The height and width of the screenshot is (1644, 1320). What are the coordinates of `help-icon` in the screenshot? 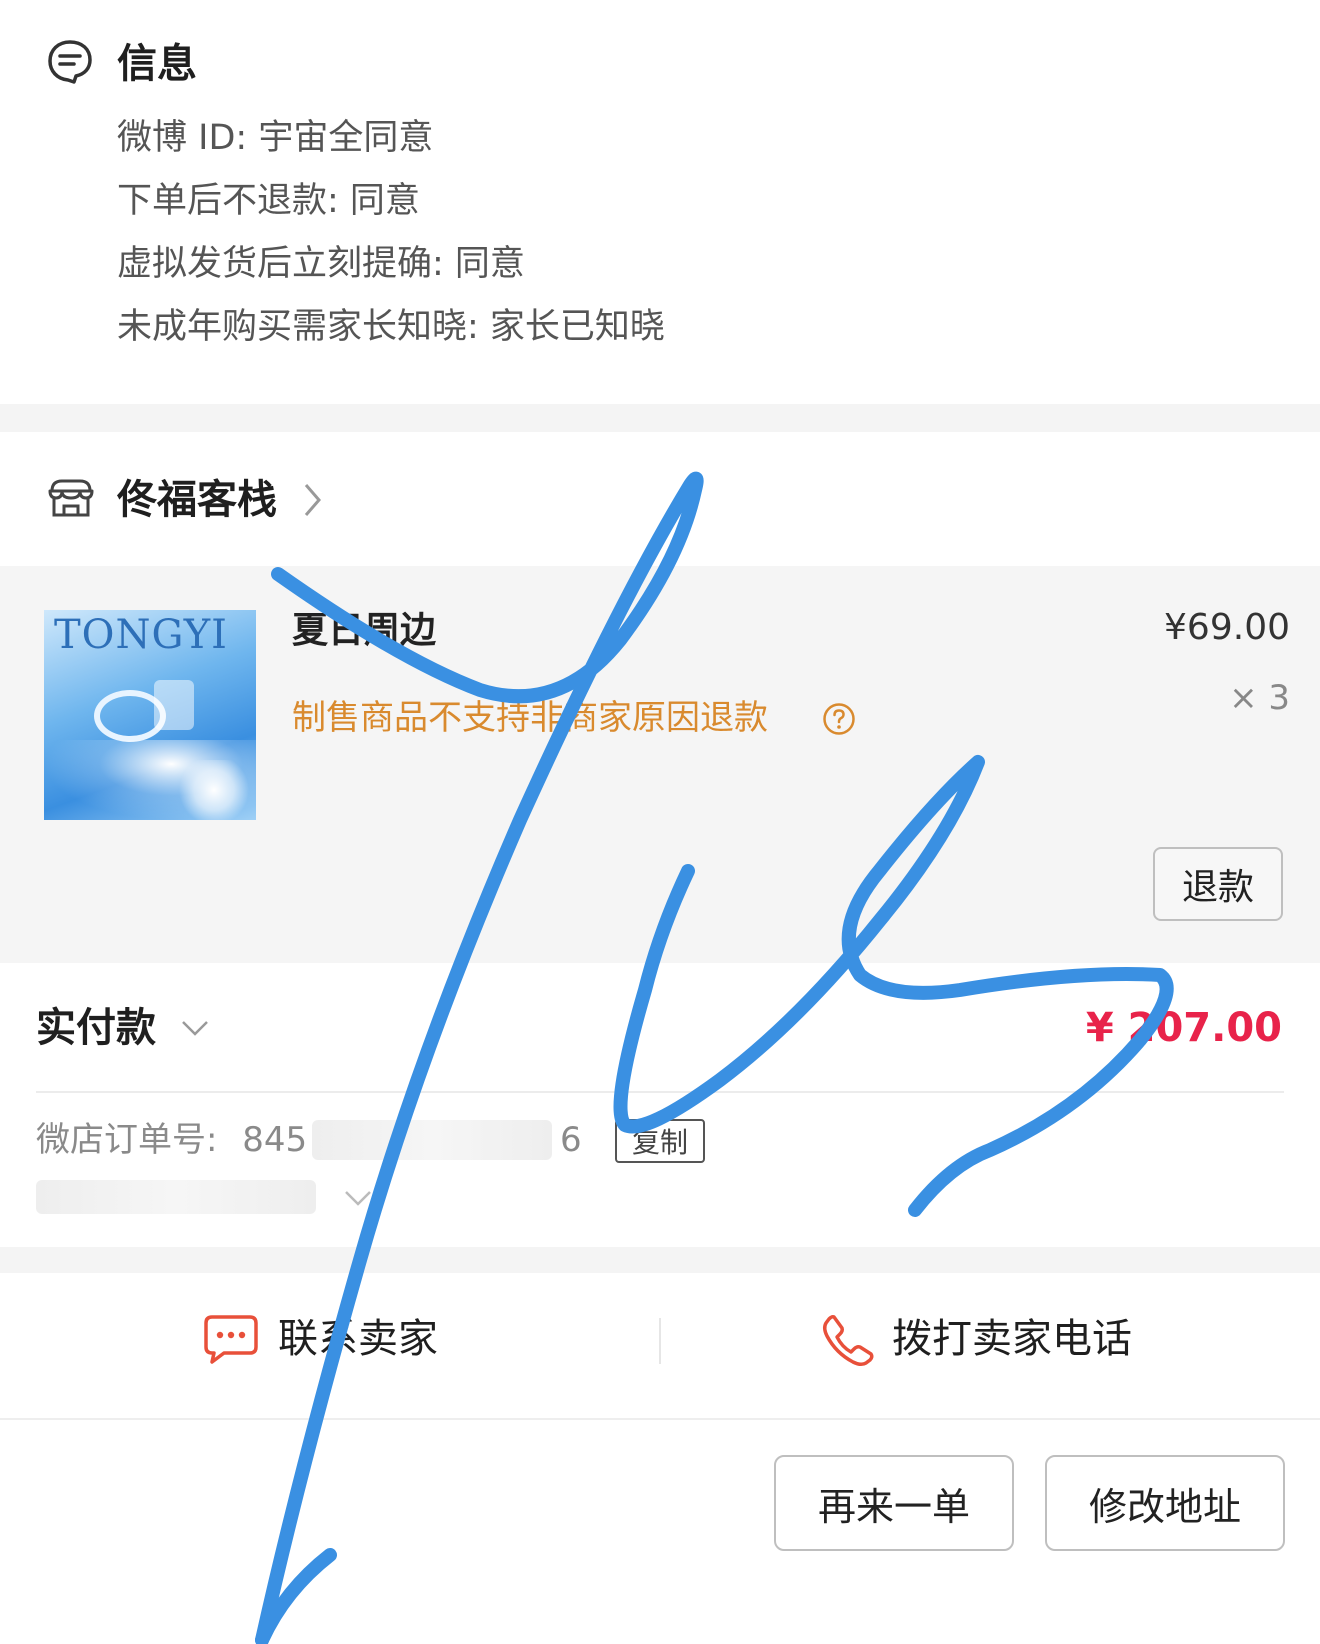 It's located at (839, 719).